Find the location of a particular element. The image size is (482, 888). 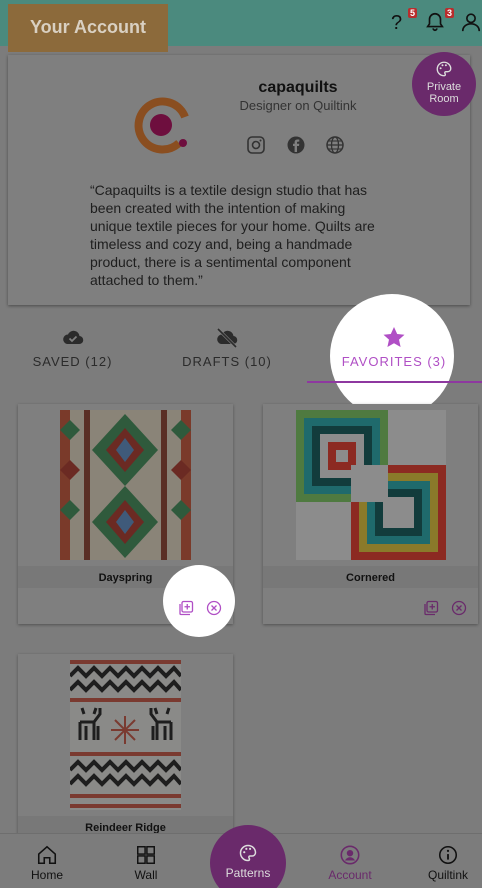

tab-saved-label: SAVED (12) is located at coordinates (72, 361).